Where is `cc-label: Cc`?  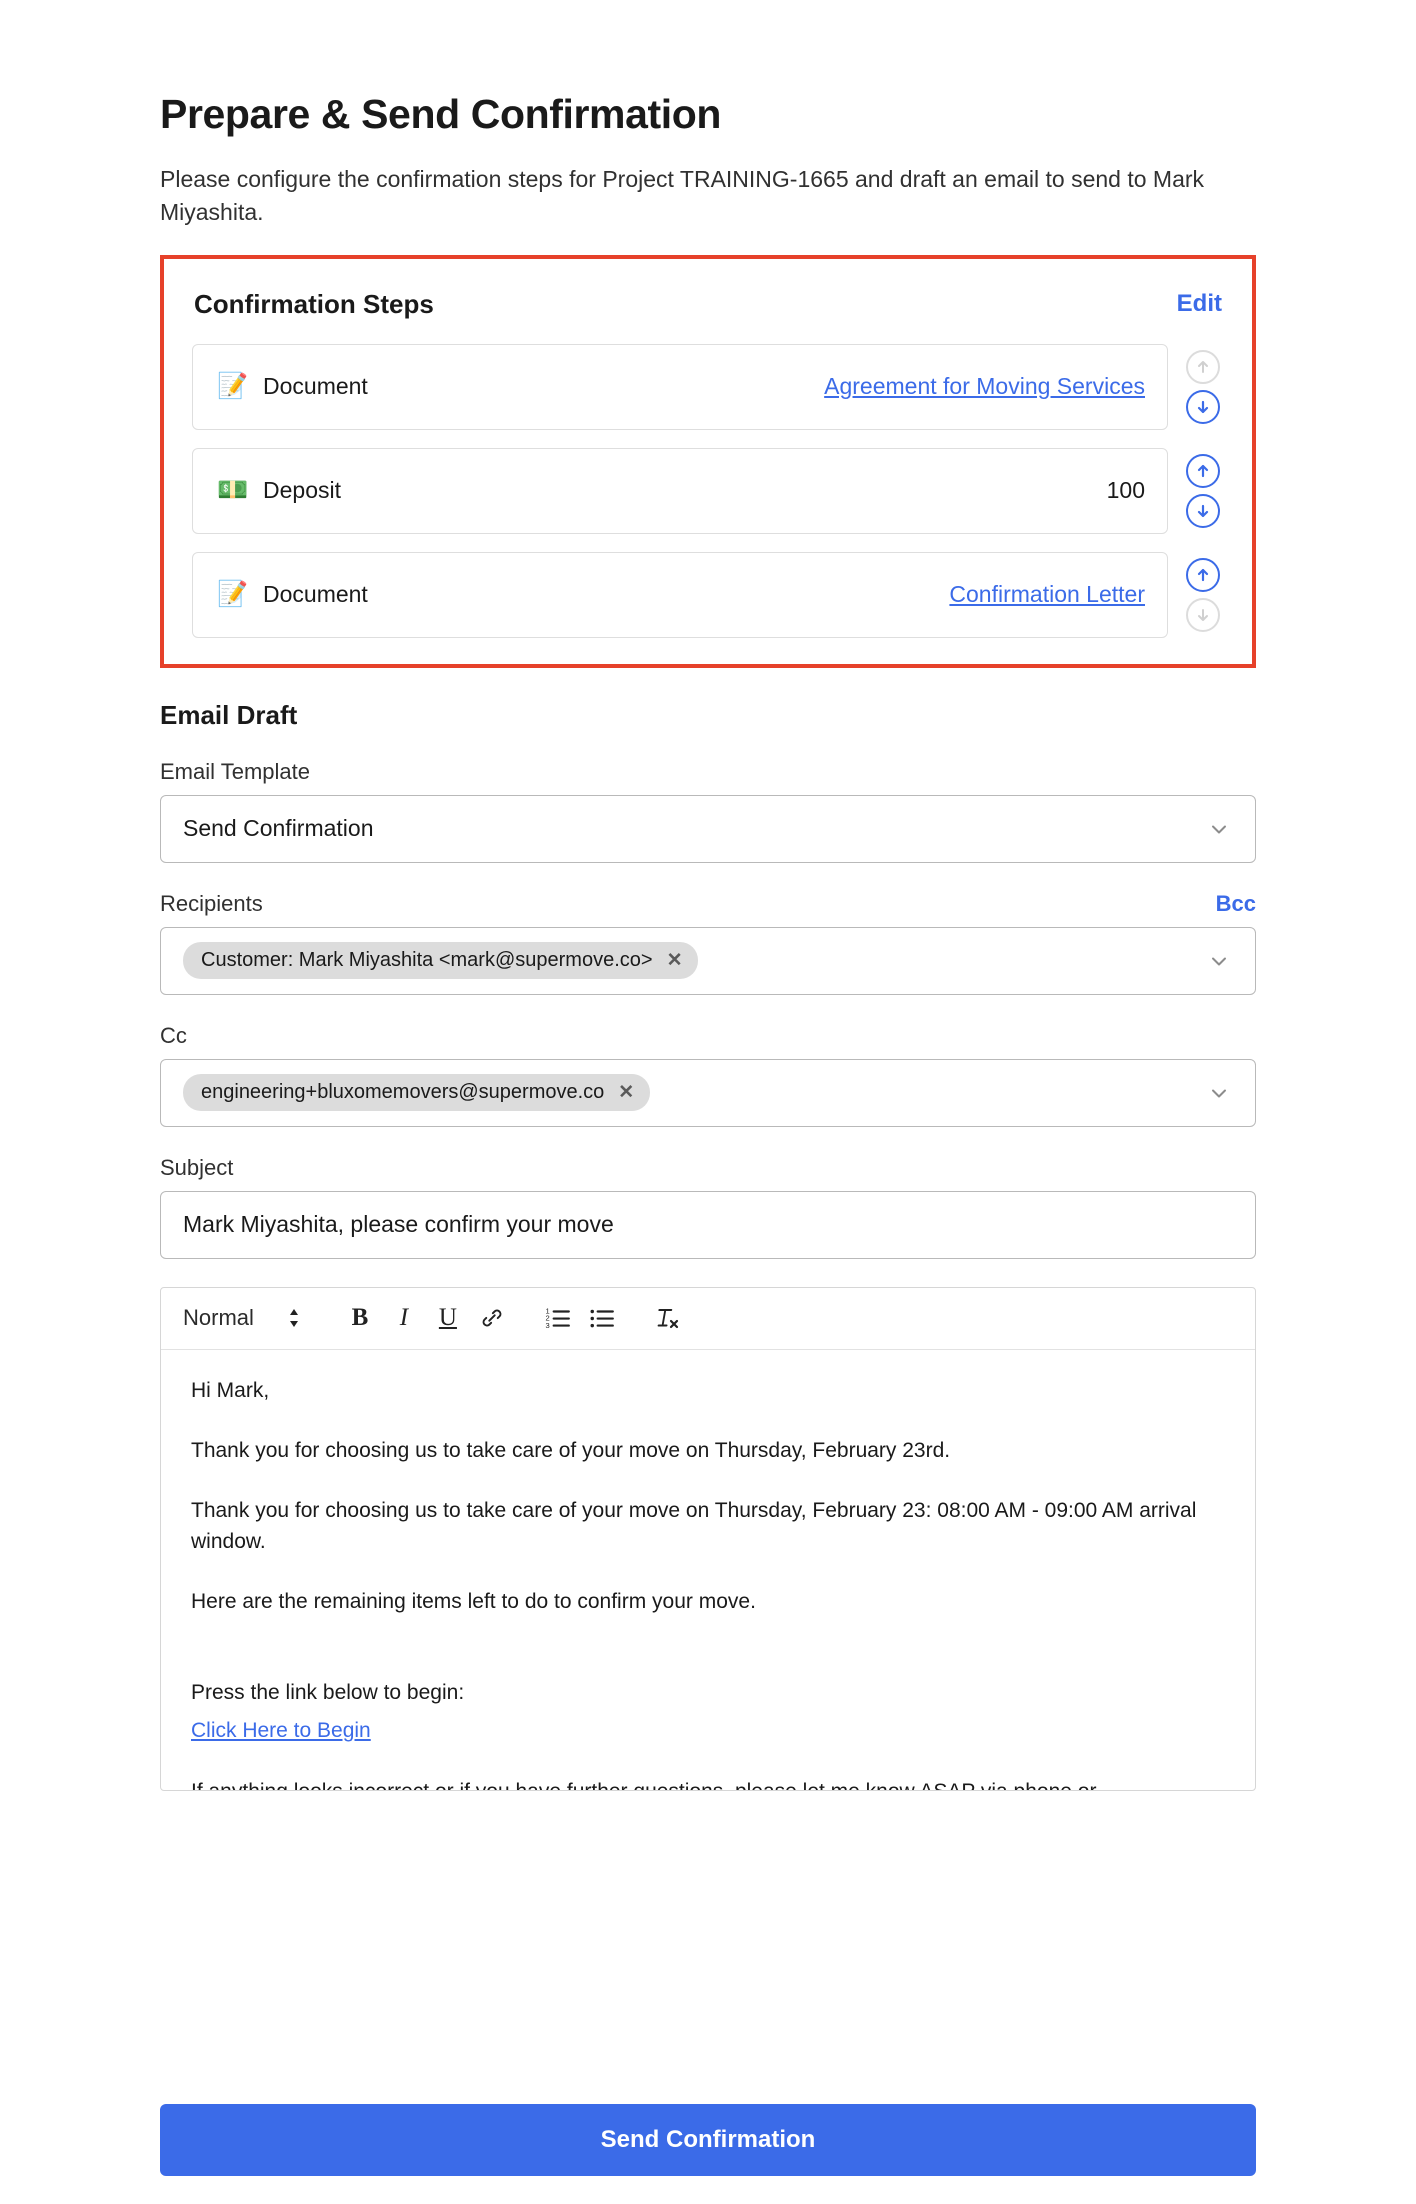 cc-label: Cc is located at coordinates (173, 1035).